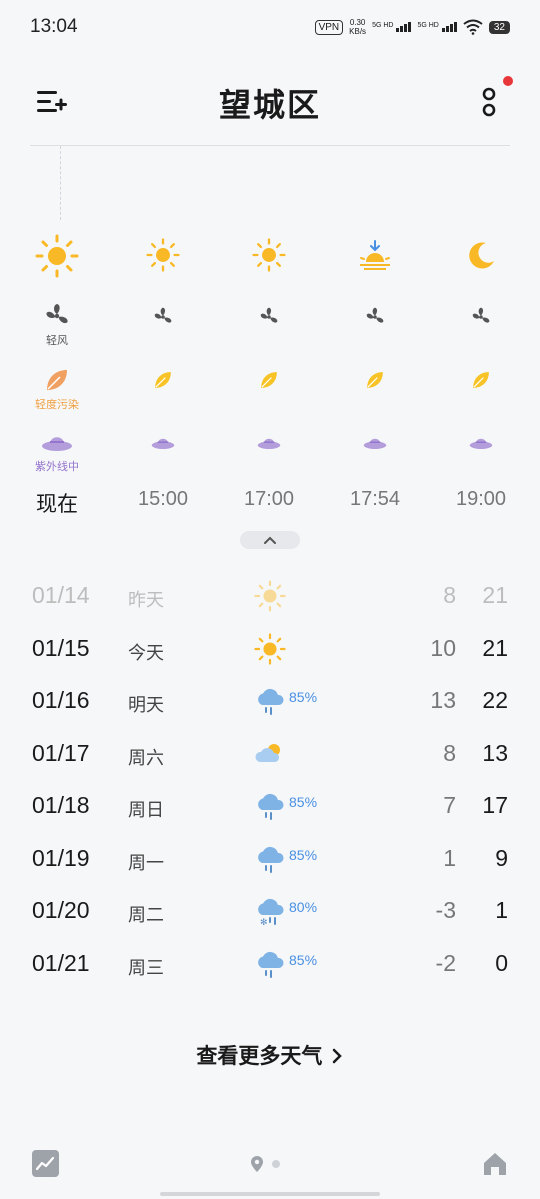 Image resolution: width=540 pixels, height=1199 pixels. Describe the element at coordinates (392, 27) in the screenshot. I see `signal-icon-1: 5G HD` at that location.